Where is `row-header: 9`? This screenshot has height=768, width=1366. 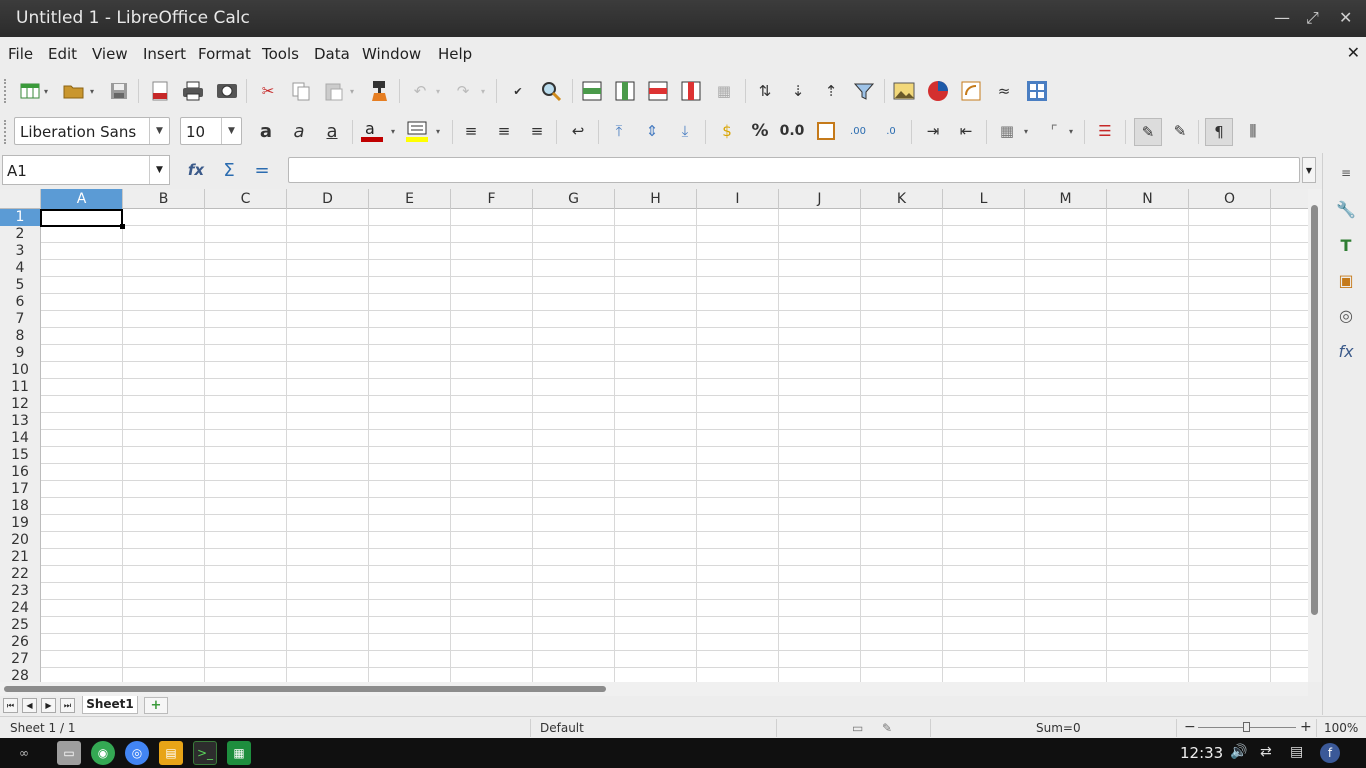 row-header: 9 is located at coordinates (20, 353).